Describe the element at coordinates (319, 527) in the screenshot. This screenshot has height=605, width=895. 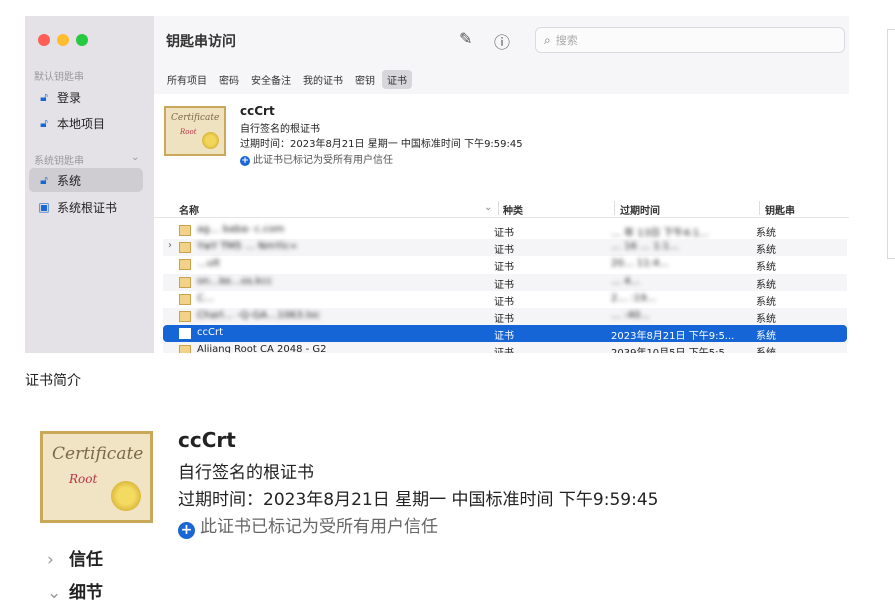
I see `detail-trust-text: 此证书已标记为受所有用户信任` at that location.